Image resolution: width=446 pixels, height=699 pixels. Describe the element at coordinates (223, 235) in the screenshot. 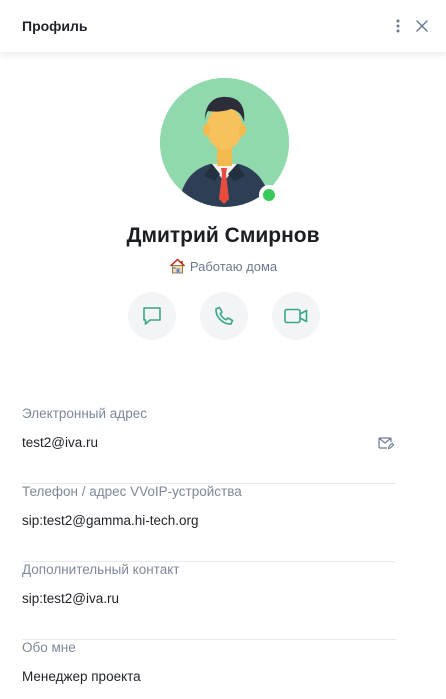

I see `user-name: Дмитрий Смирнов` at that location.